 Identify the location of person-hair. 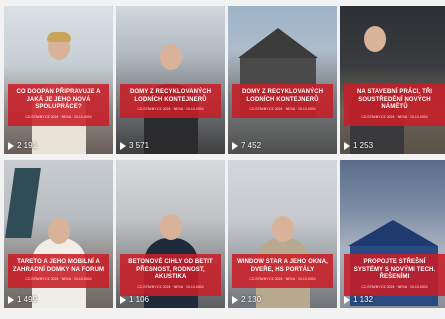
(59, 37).